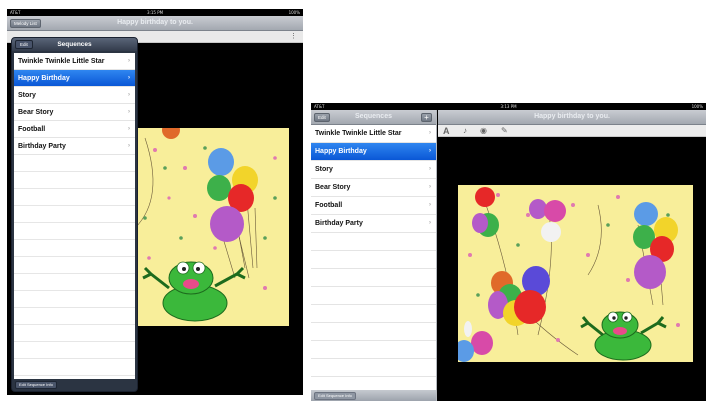 Image resolution: width=707 pixels, height=403 pixels. I want to click on draw-icon: ✎, so click(504, 131).